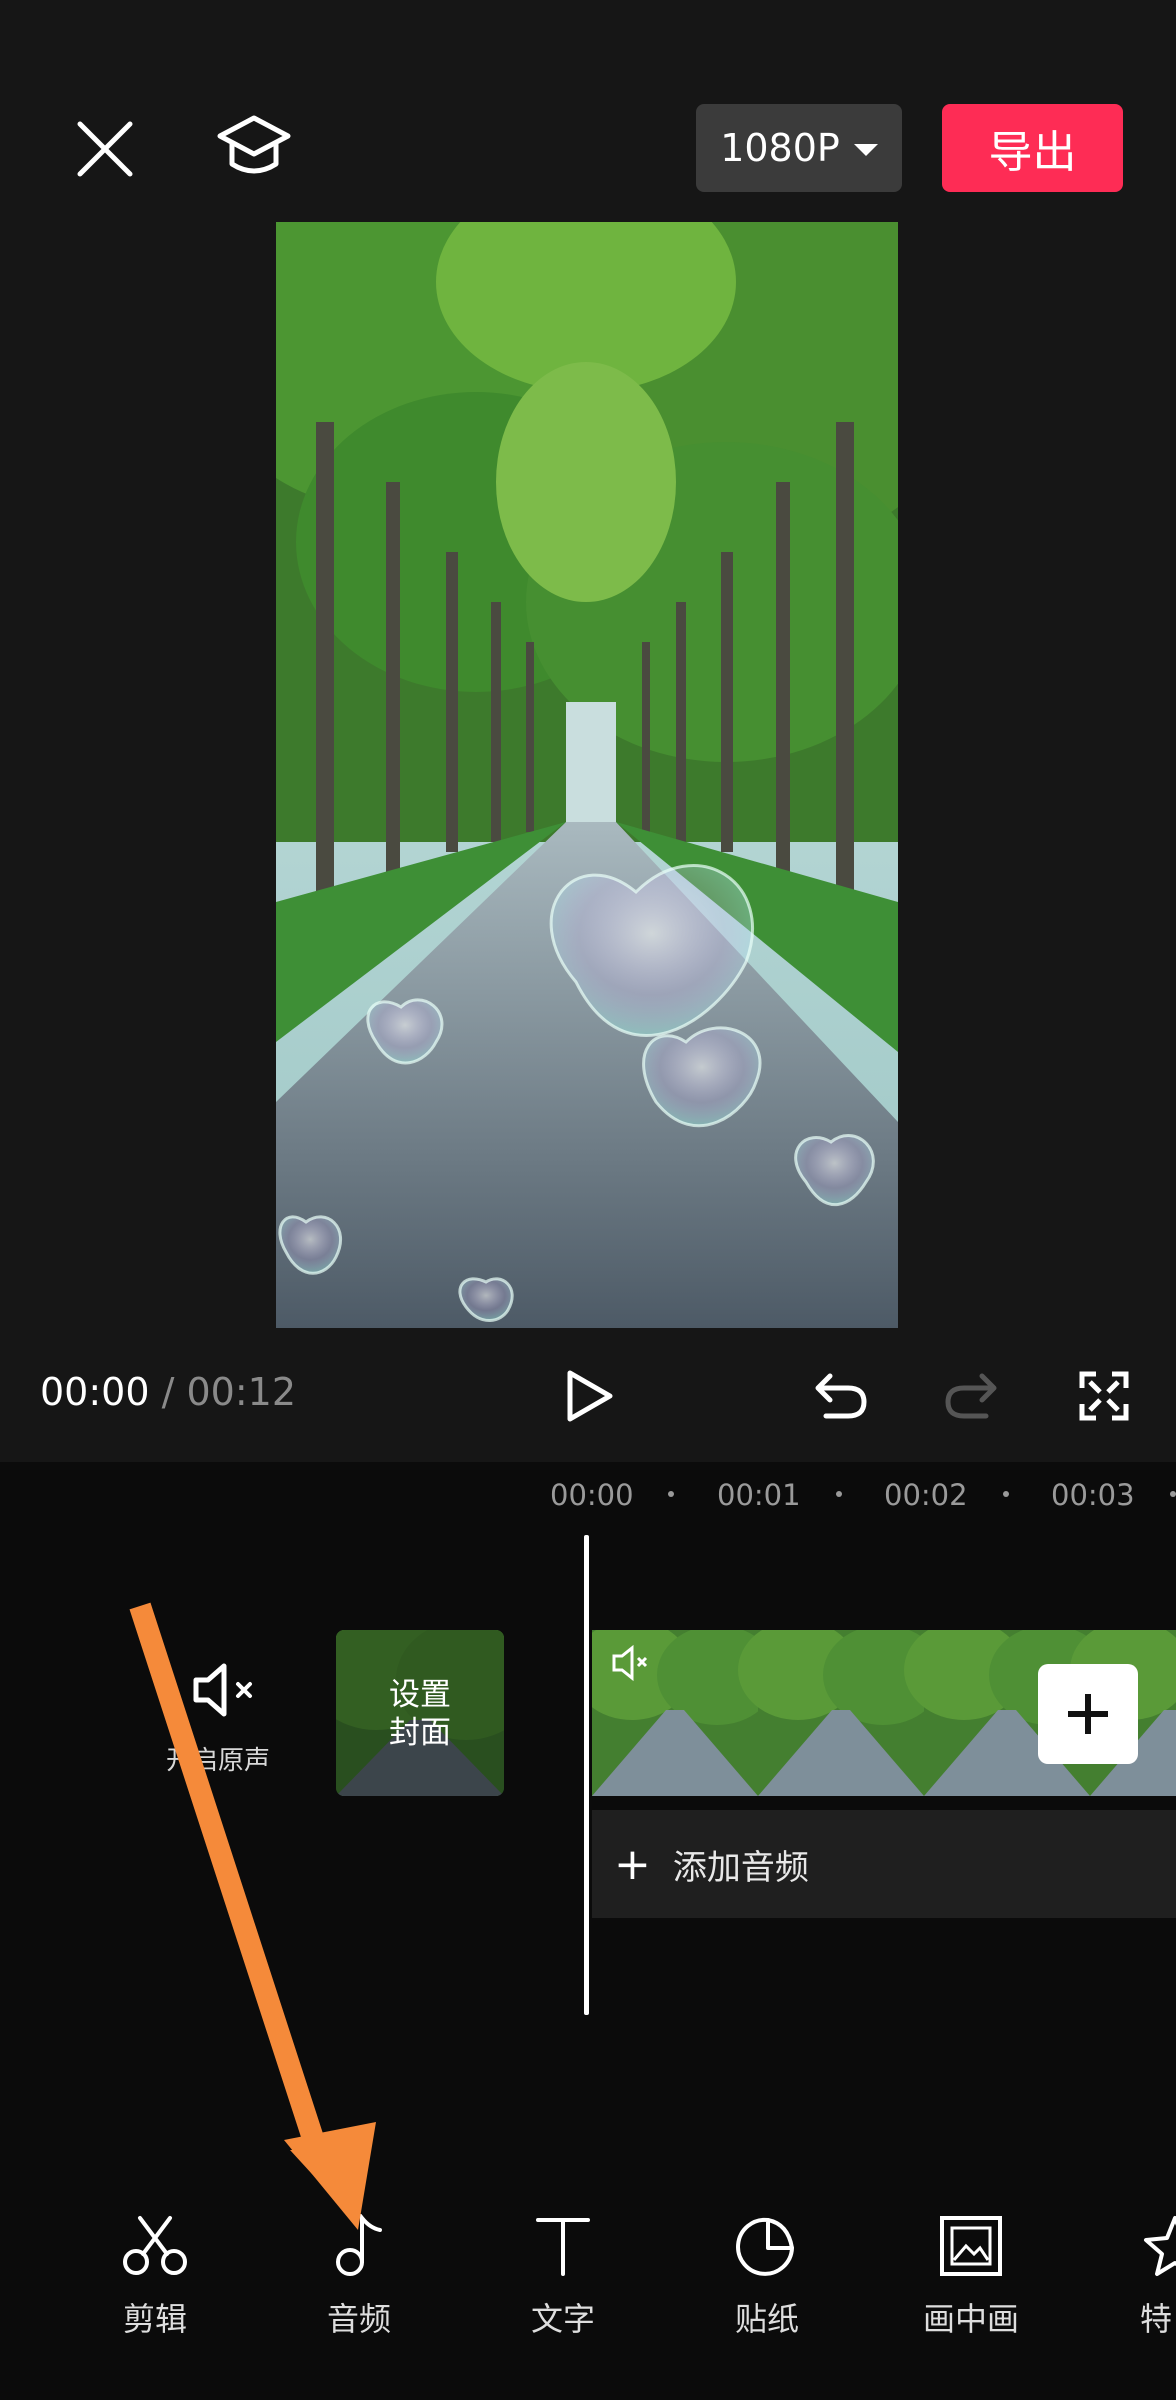 The width and height of the screenshot is (1176, 2400). I want to click on set-cover-label-line1: 设置, so click(420, 1695).